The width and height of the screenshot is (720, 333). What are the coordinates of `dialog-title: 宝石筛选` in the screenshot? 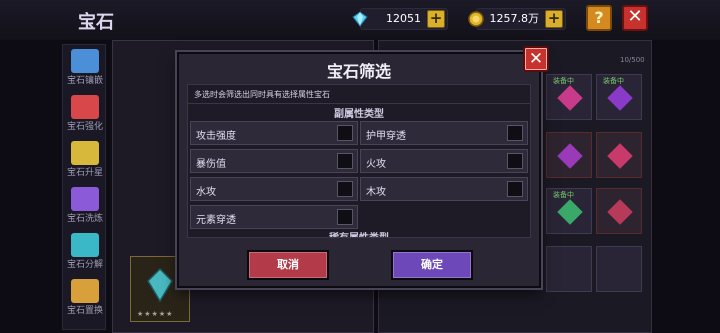 It's located at (358, 71).